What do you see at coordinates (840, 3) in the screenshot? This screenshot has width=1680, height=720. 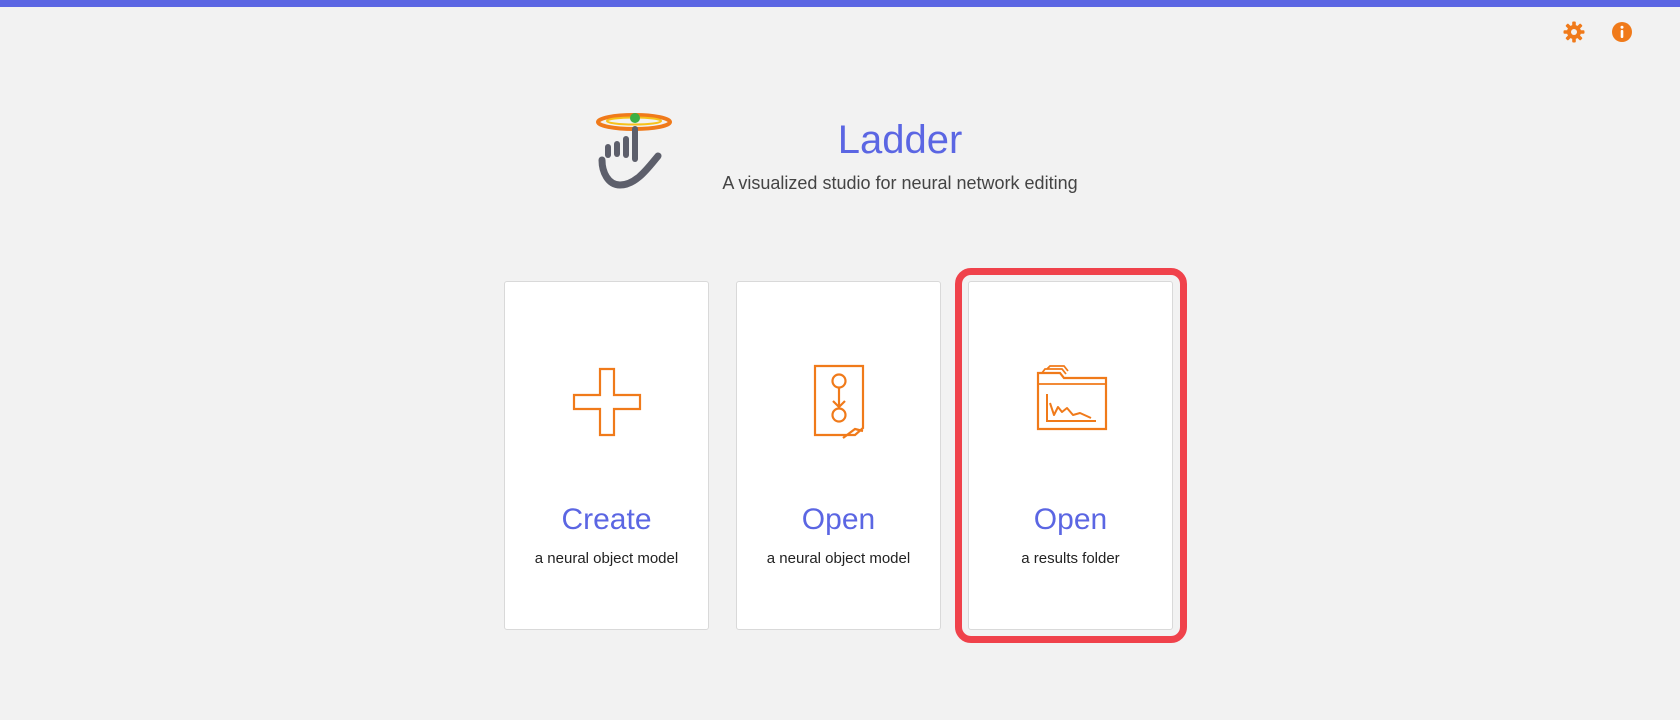 I see `top-accent-bar` at bounding box center [840, 3].